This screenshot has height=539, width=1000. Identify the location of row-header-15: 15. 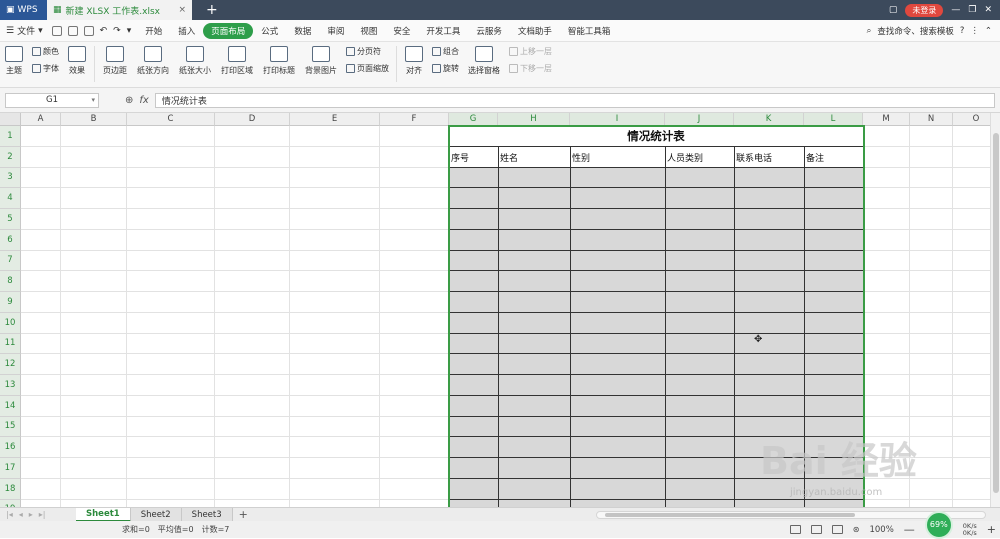
(10, 427).